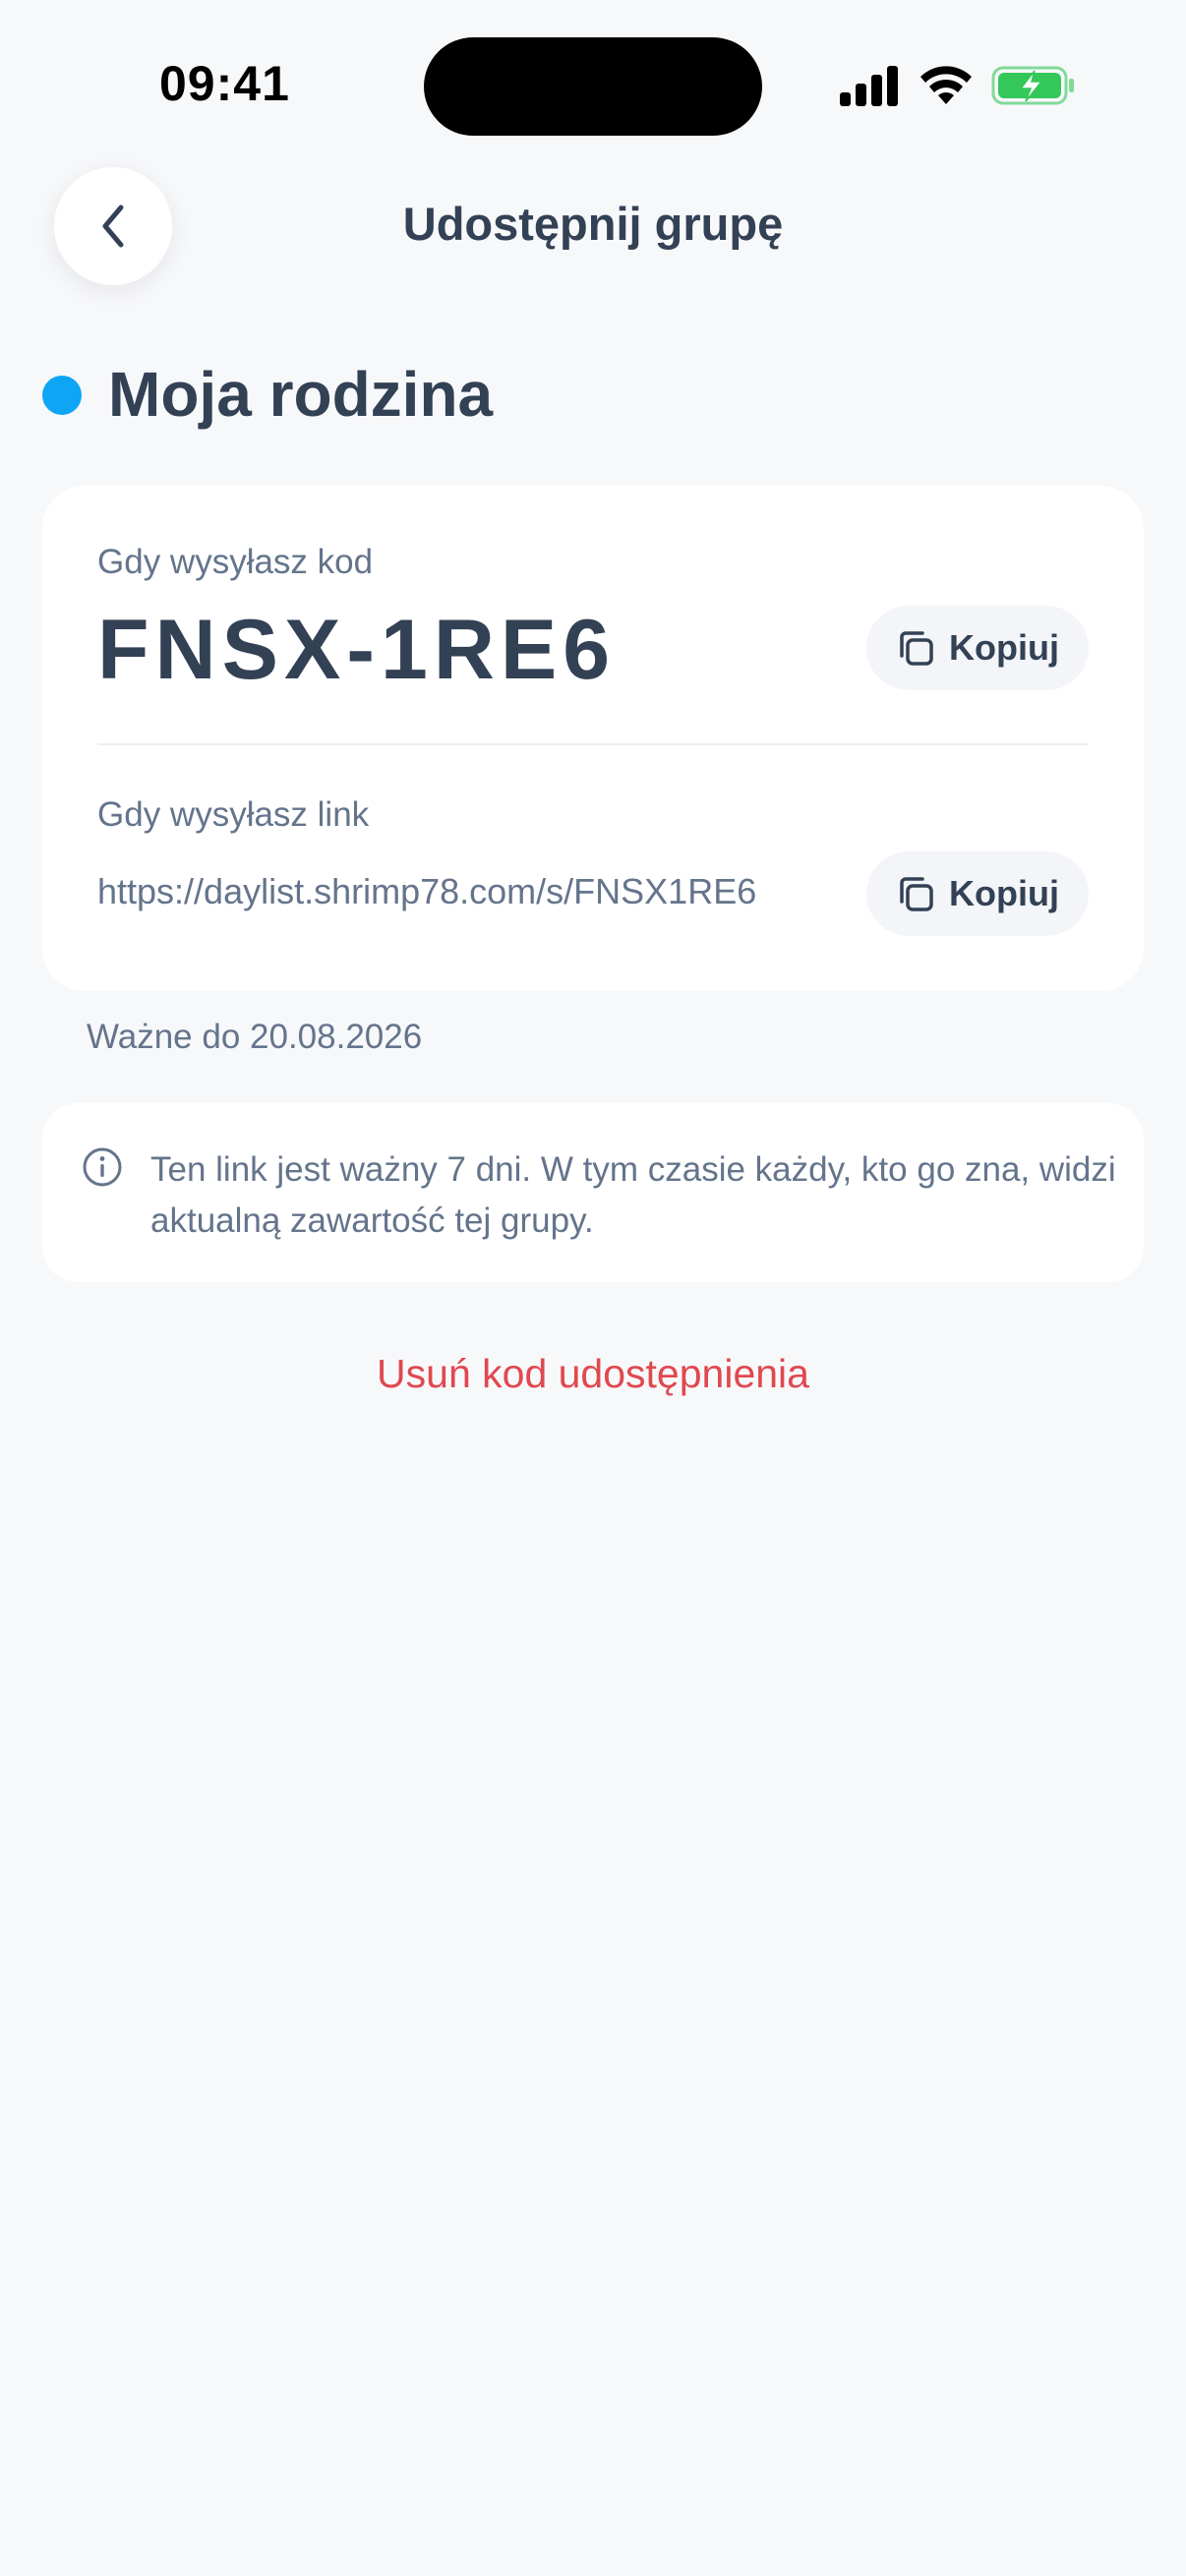 This screenshot has height=2576, width=1186. I want to click on link-label: Gdy wysyłasz link, so click(233, 814).